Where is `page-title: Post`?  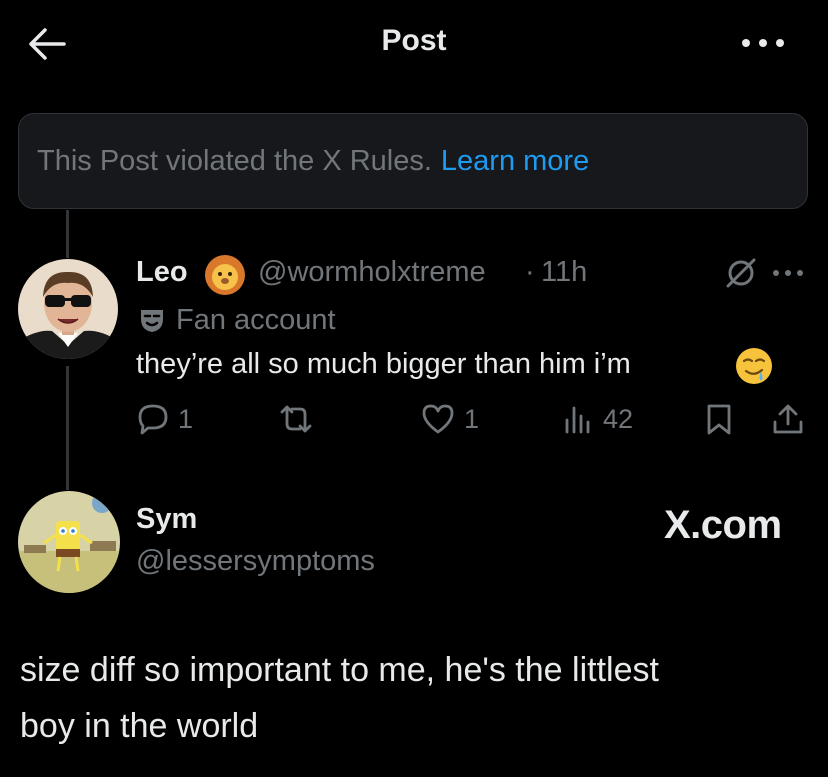
page-title: Post is located at coordinates (414, 40).